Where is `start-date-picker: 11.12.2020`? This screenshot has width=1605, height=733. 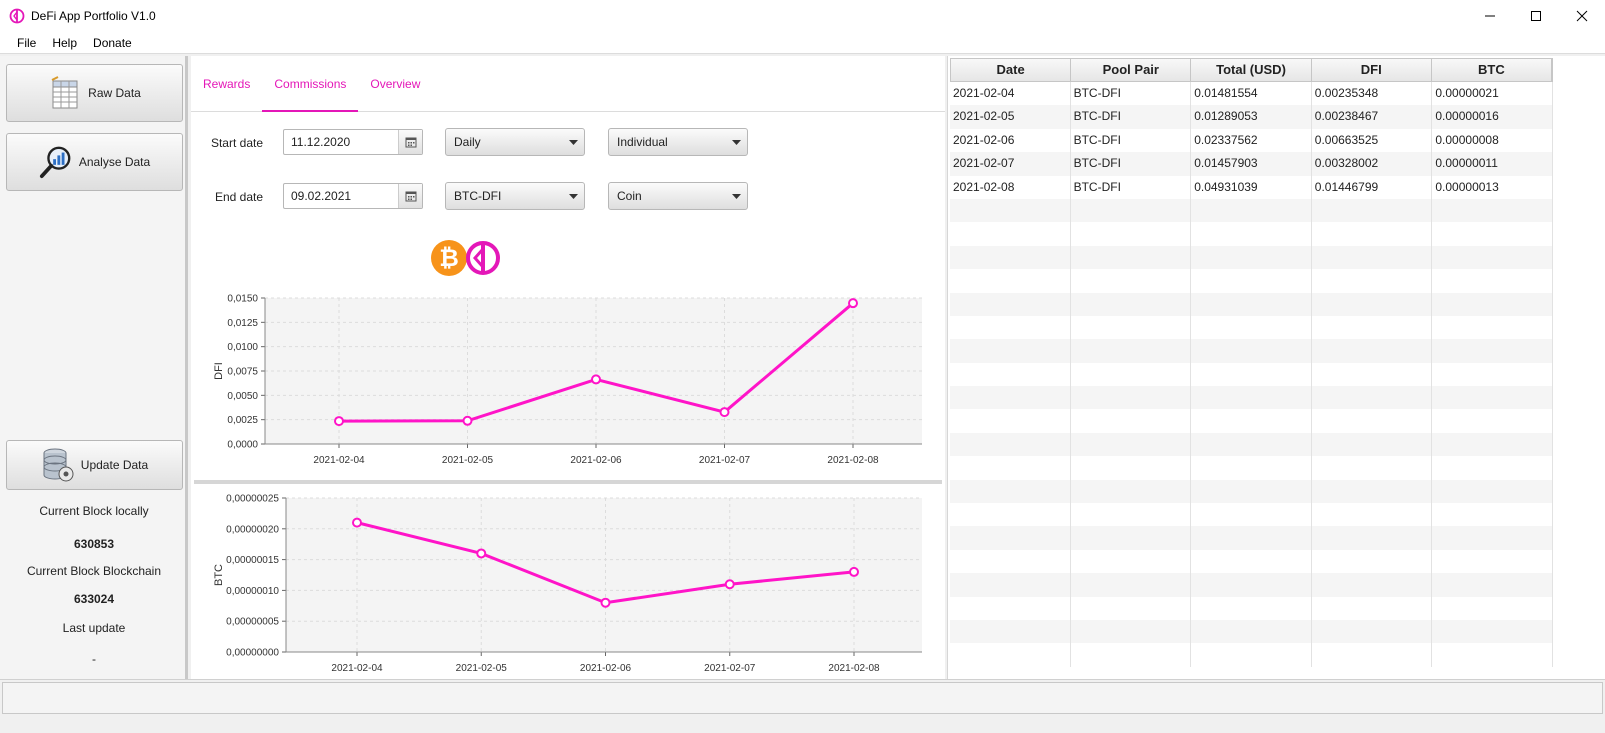 start-date-picker: 11.12.2020 is located at coordinates (353, 142).